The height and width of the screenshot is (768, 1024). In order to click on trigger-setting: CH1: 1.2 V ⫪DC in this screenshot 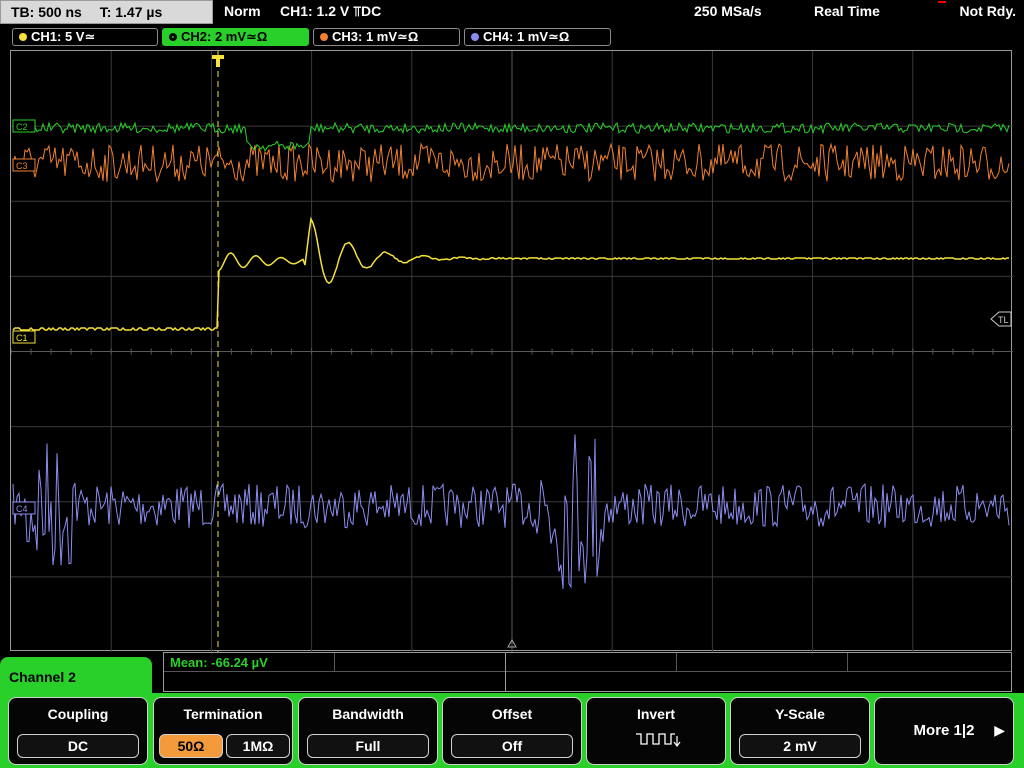, I will do `click(330, 11)`.